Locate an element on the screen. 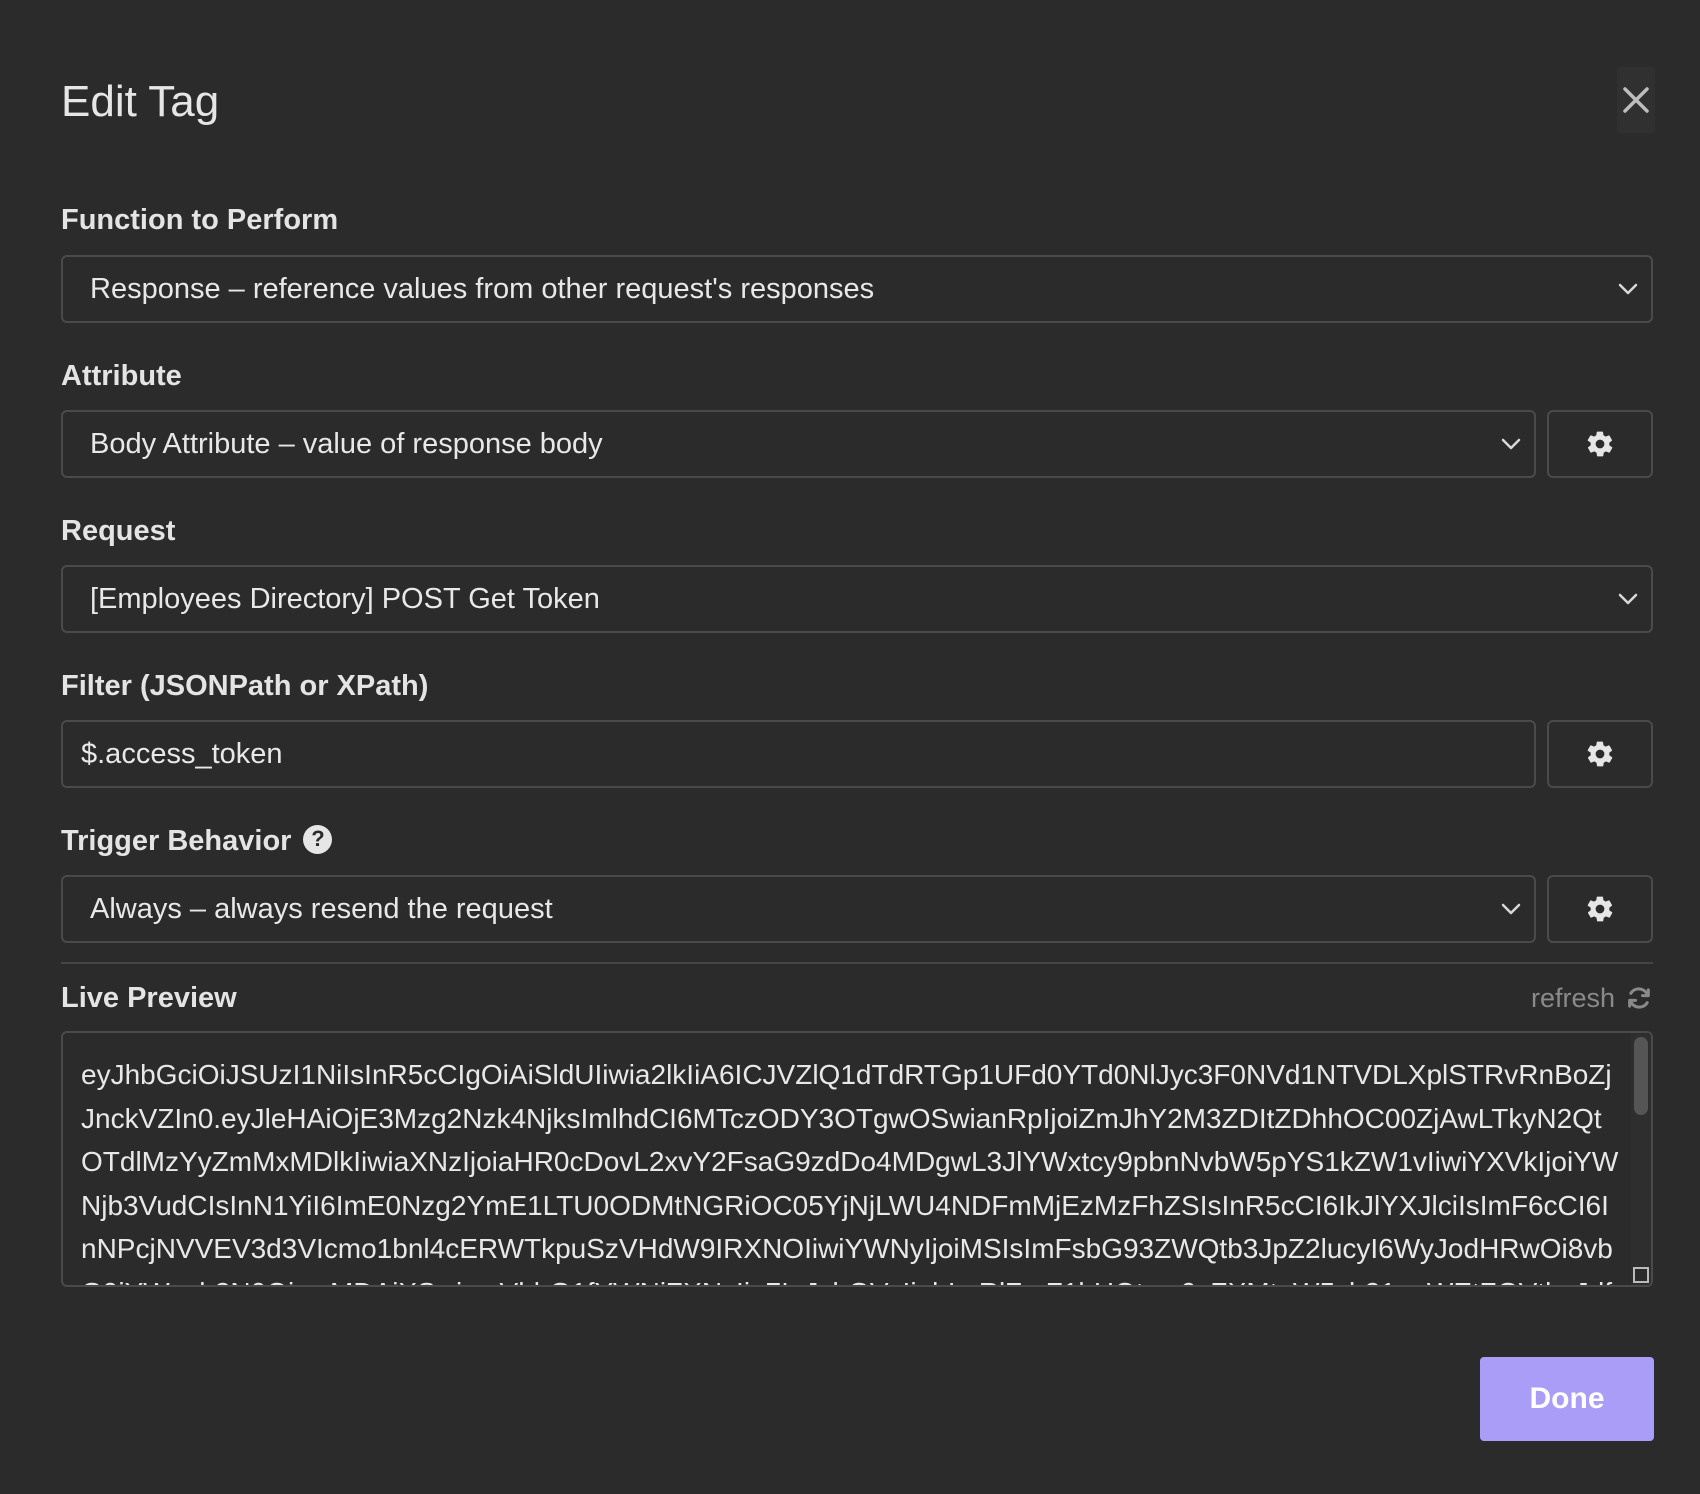 Image resolution: width=1700 pixels, height=1494 pixels. scrollbar is located at coordinates (1641, 1159).